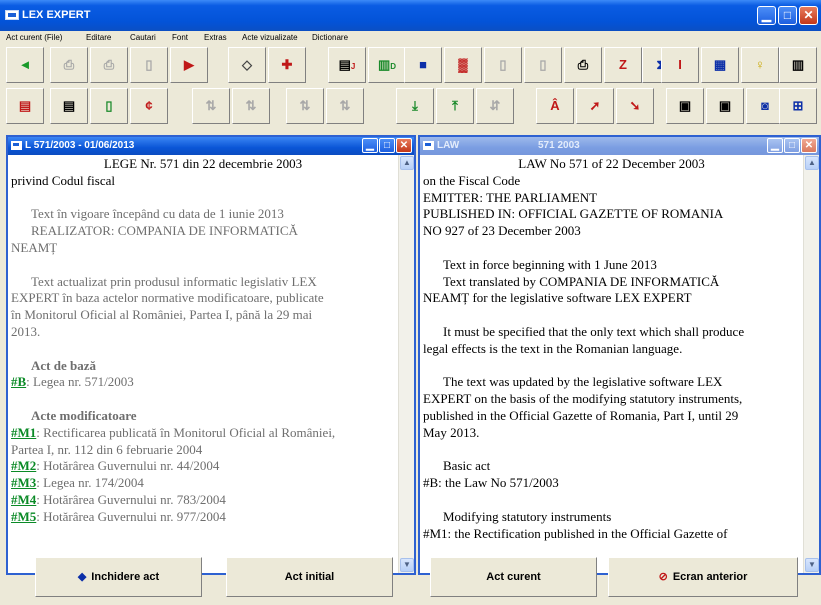 Image resolution: width=821 pixels, height=605 pixels. Describe the element at coordinates (766, 15) in the screenshot. I see `minimize-button: ▁` at that location.